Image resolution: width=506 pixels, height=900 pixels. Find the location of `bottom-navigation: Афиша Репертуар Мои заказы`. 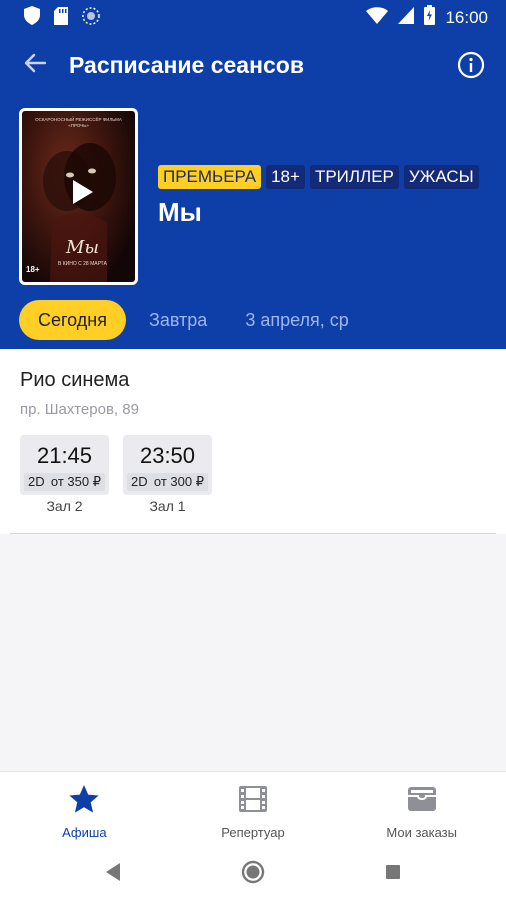

bottom-navigation: Афиша Репертуар Мои заказы is located at coordinates (253, 809).